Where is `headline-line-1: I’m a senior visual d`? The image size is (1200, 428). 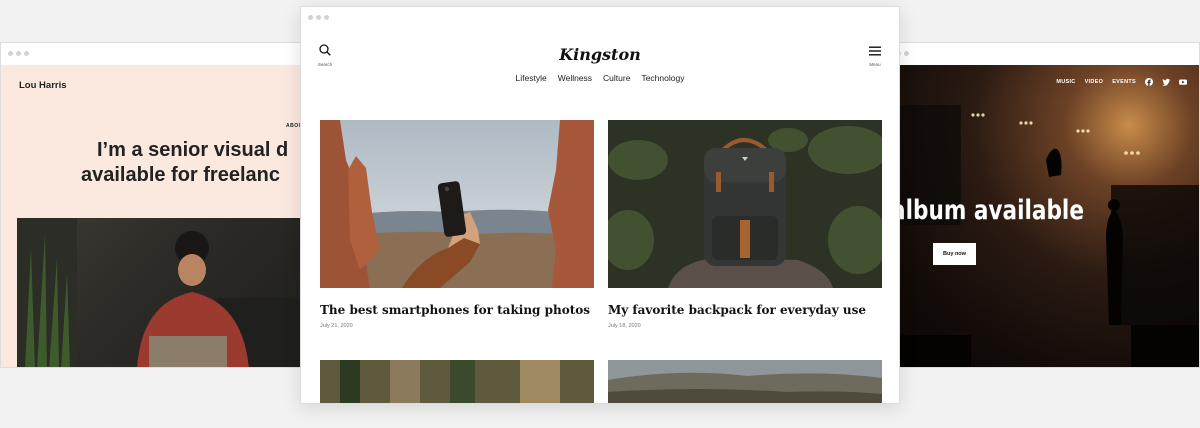
headline-line-1: I’m a senior visual d is located at coordinates (193, 150).